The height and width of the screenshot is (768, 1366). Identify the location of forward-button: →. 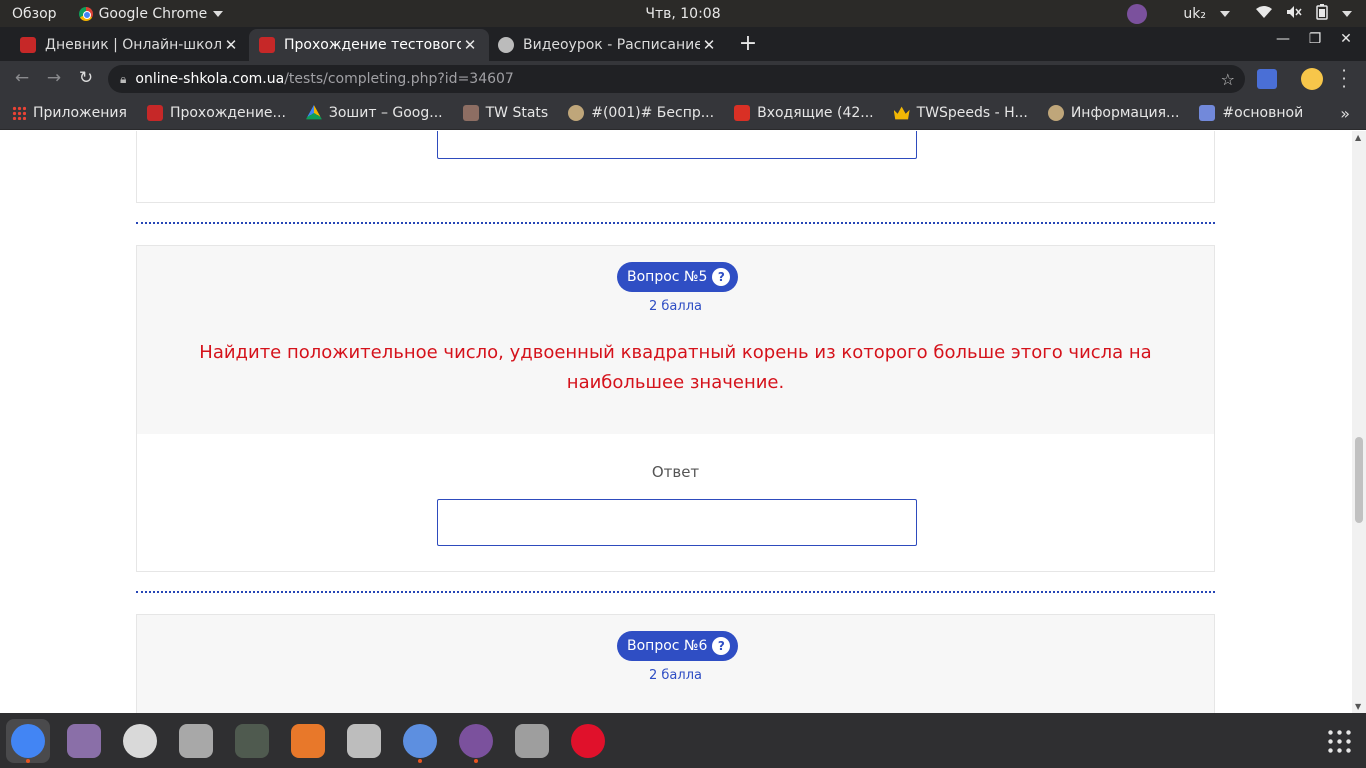
(54, 78).